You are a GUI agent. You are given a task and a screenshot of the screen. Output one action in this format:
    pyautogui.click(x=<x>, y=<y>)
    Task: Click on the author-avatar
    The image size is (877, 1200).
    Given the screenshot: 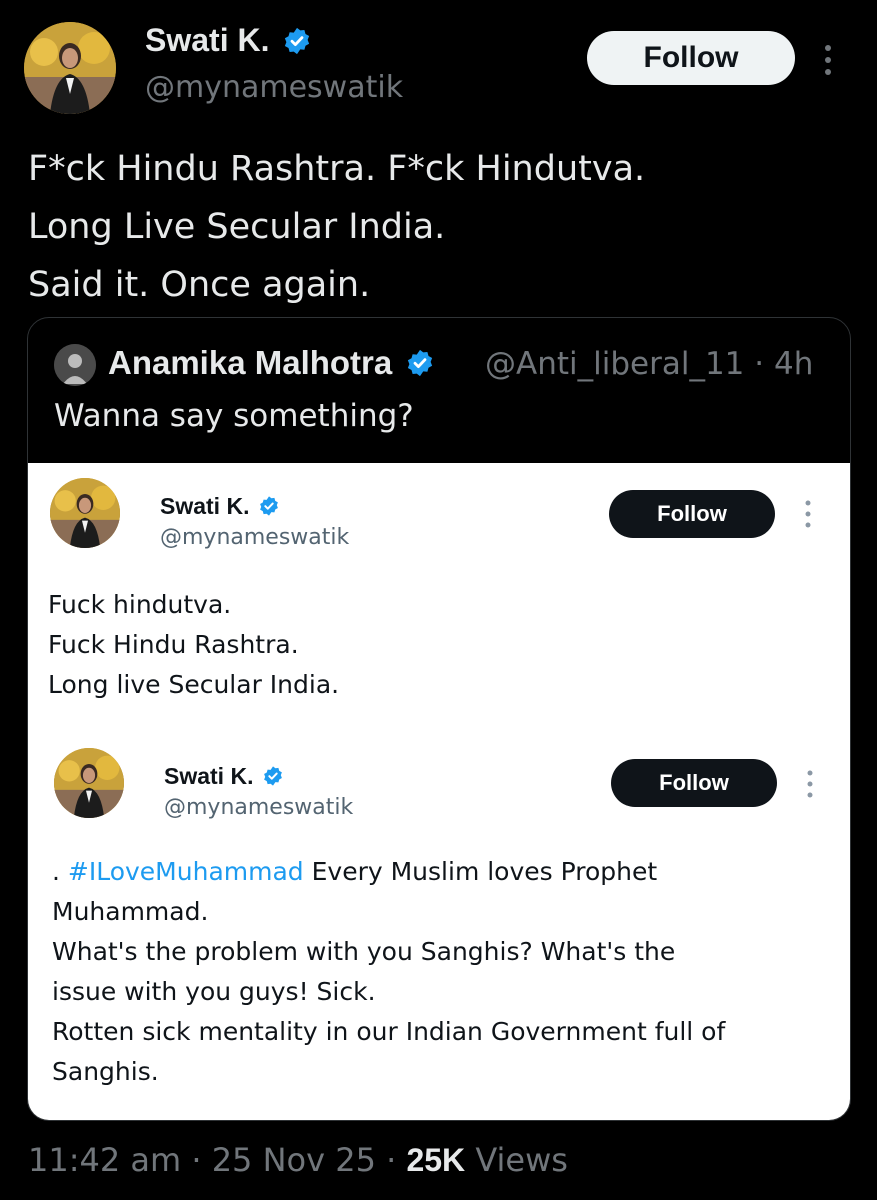 What is the action you would take?
    pyautogui.click(x=70, y=68)
    